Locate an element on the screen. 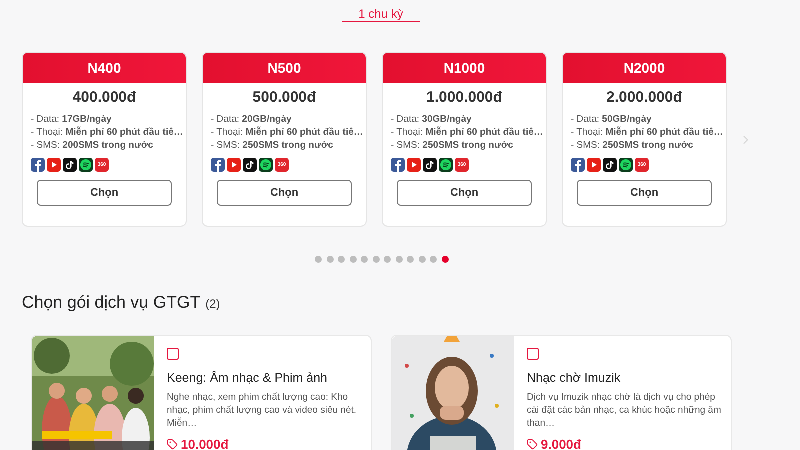 This screenshot has width=800, height=450. feature-text: - Data: 50GB/ngày is located at coordinates (612, 119).